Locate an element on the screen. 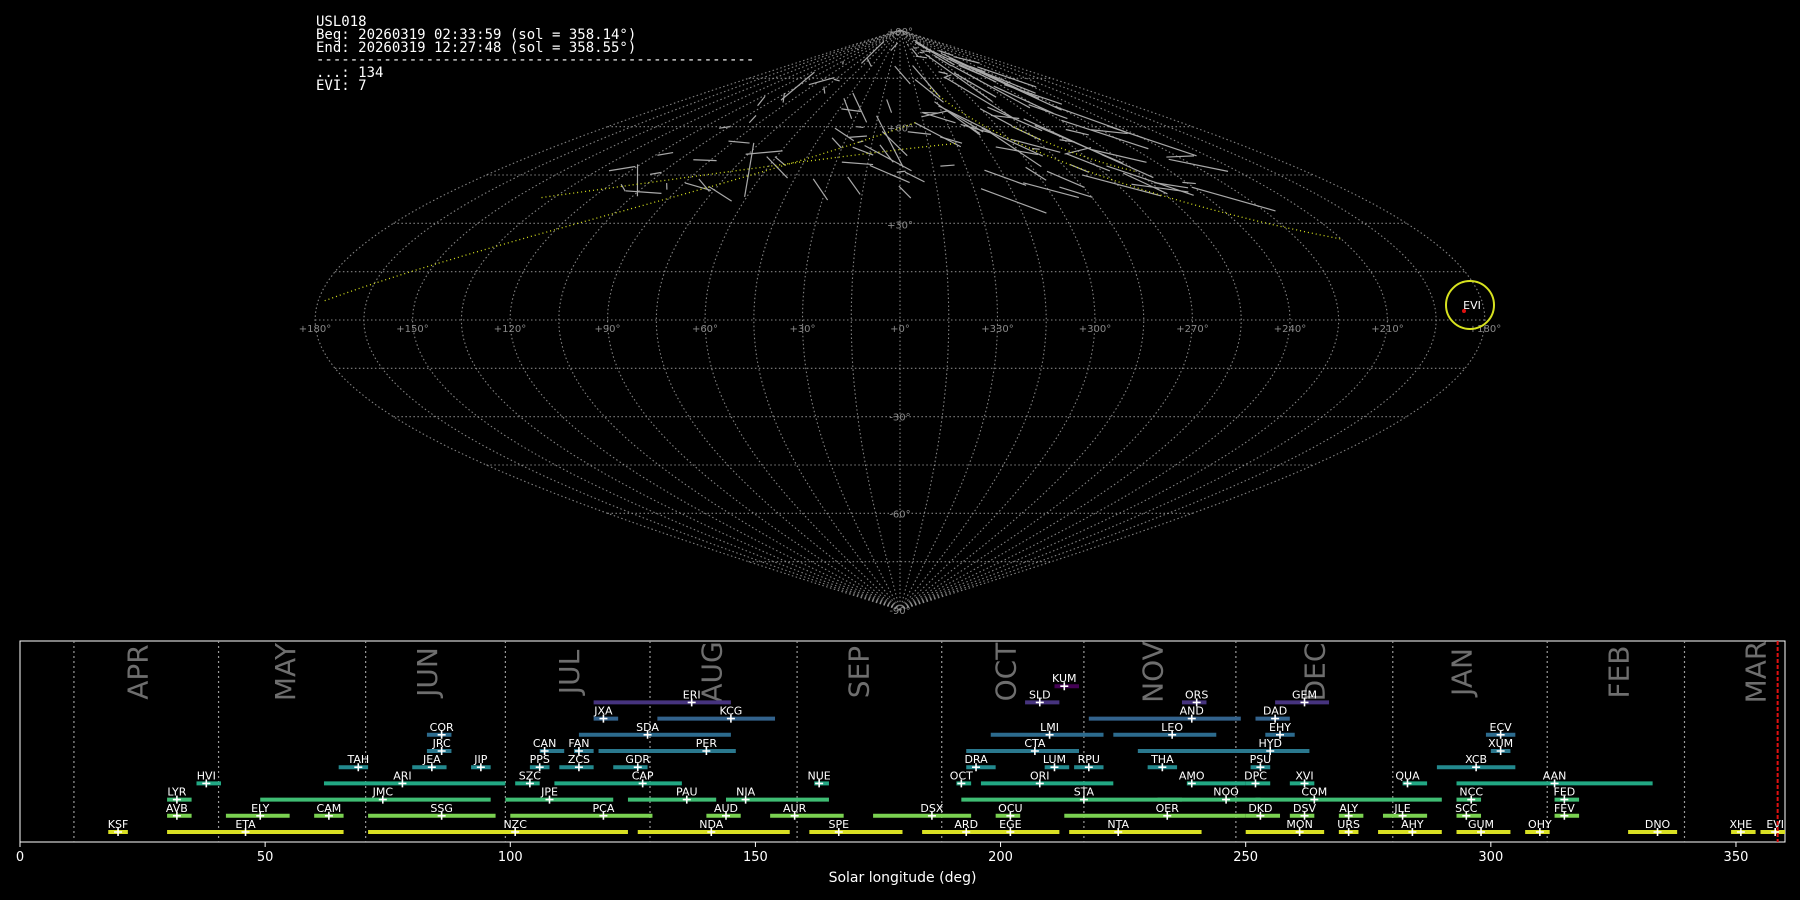  month-label: DEC is located at coordinates (1314, 672).